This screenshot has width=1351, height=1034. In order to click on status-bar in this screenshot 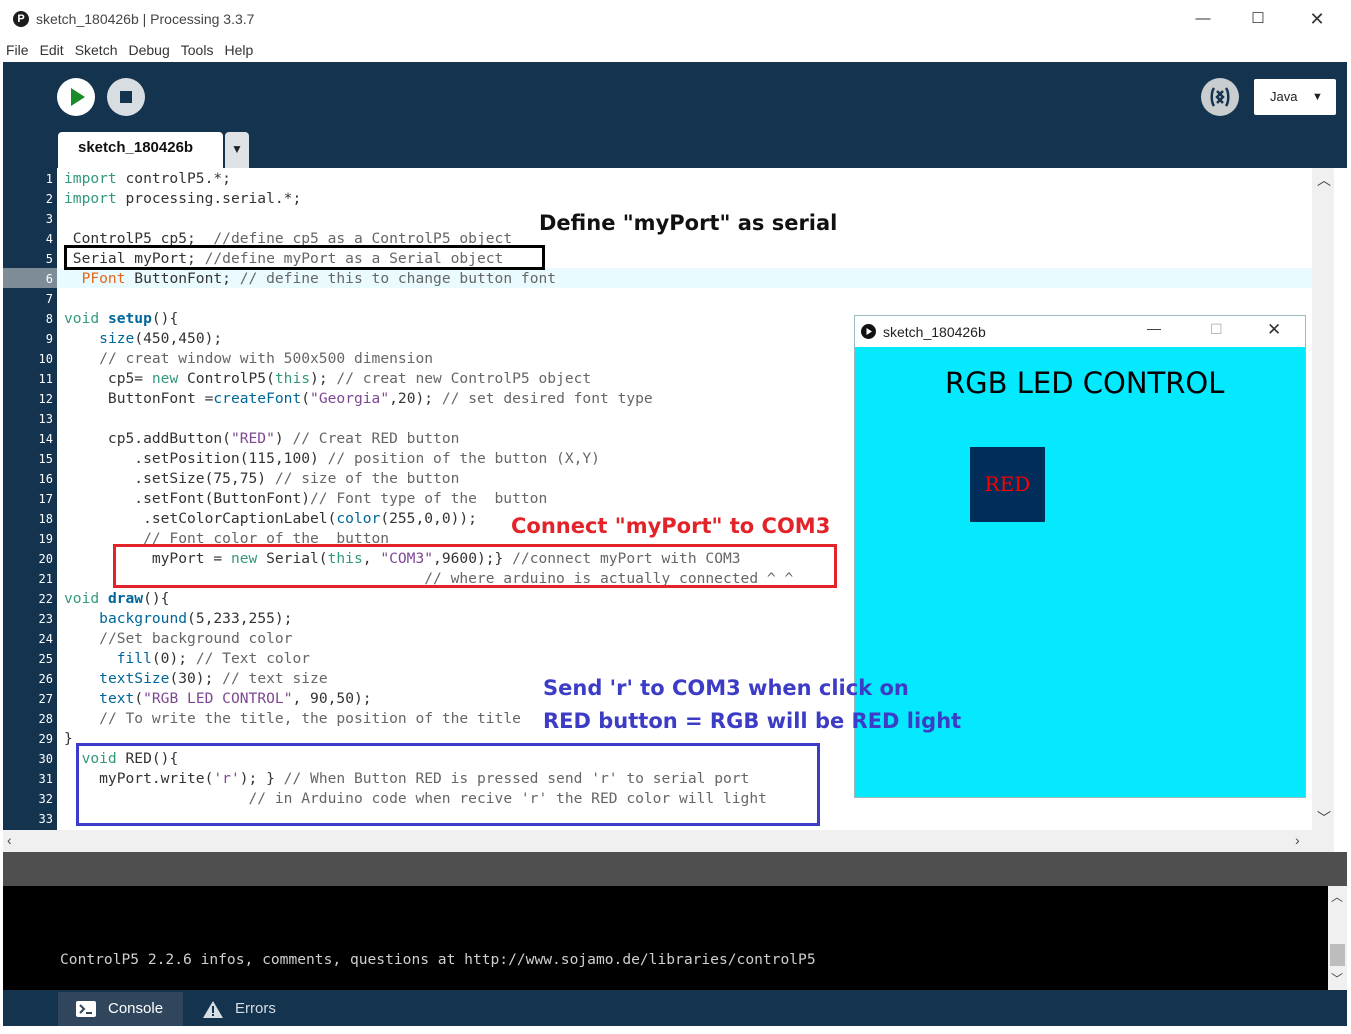, I will do `click(675, 869)`.